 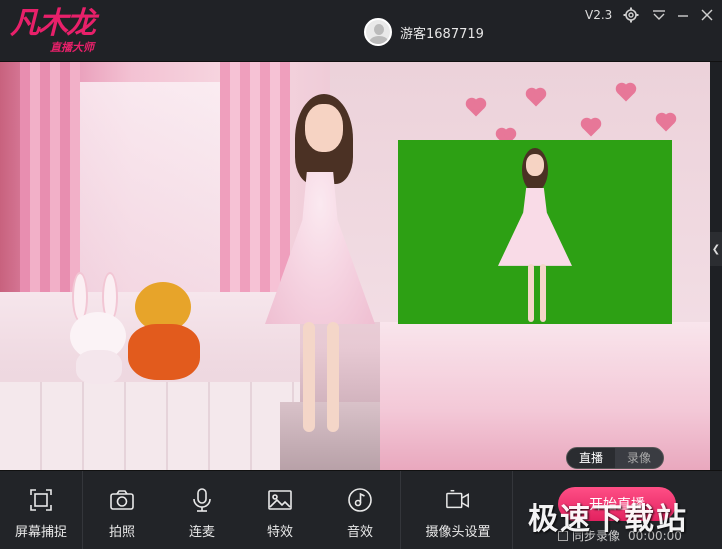 I want to click on expand-panel-handle: ❮, so click(x=716, y=249).